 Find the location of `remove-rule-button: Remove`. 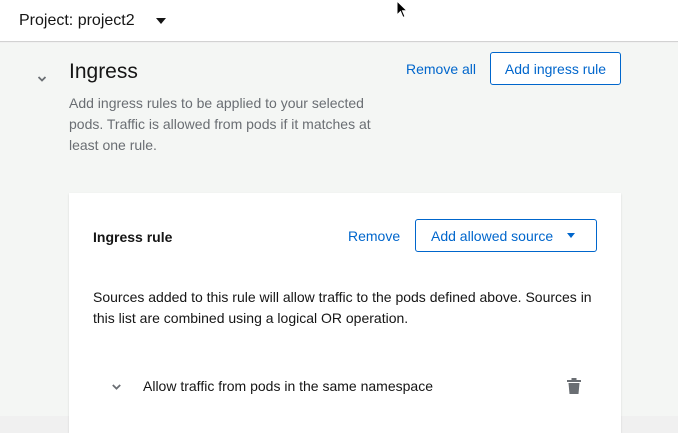

remove-rule-button: Remove is located at coordinates (374, 236).